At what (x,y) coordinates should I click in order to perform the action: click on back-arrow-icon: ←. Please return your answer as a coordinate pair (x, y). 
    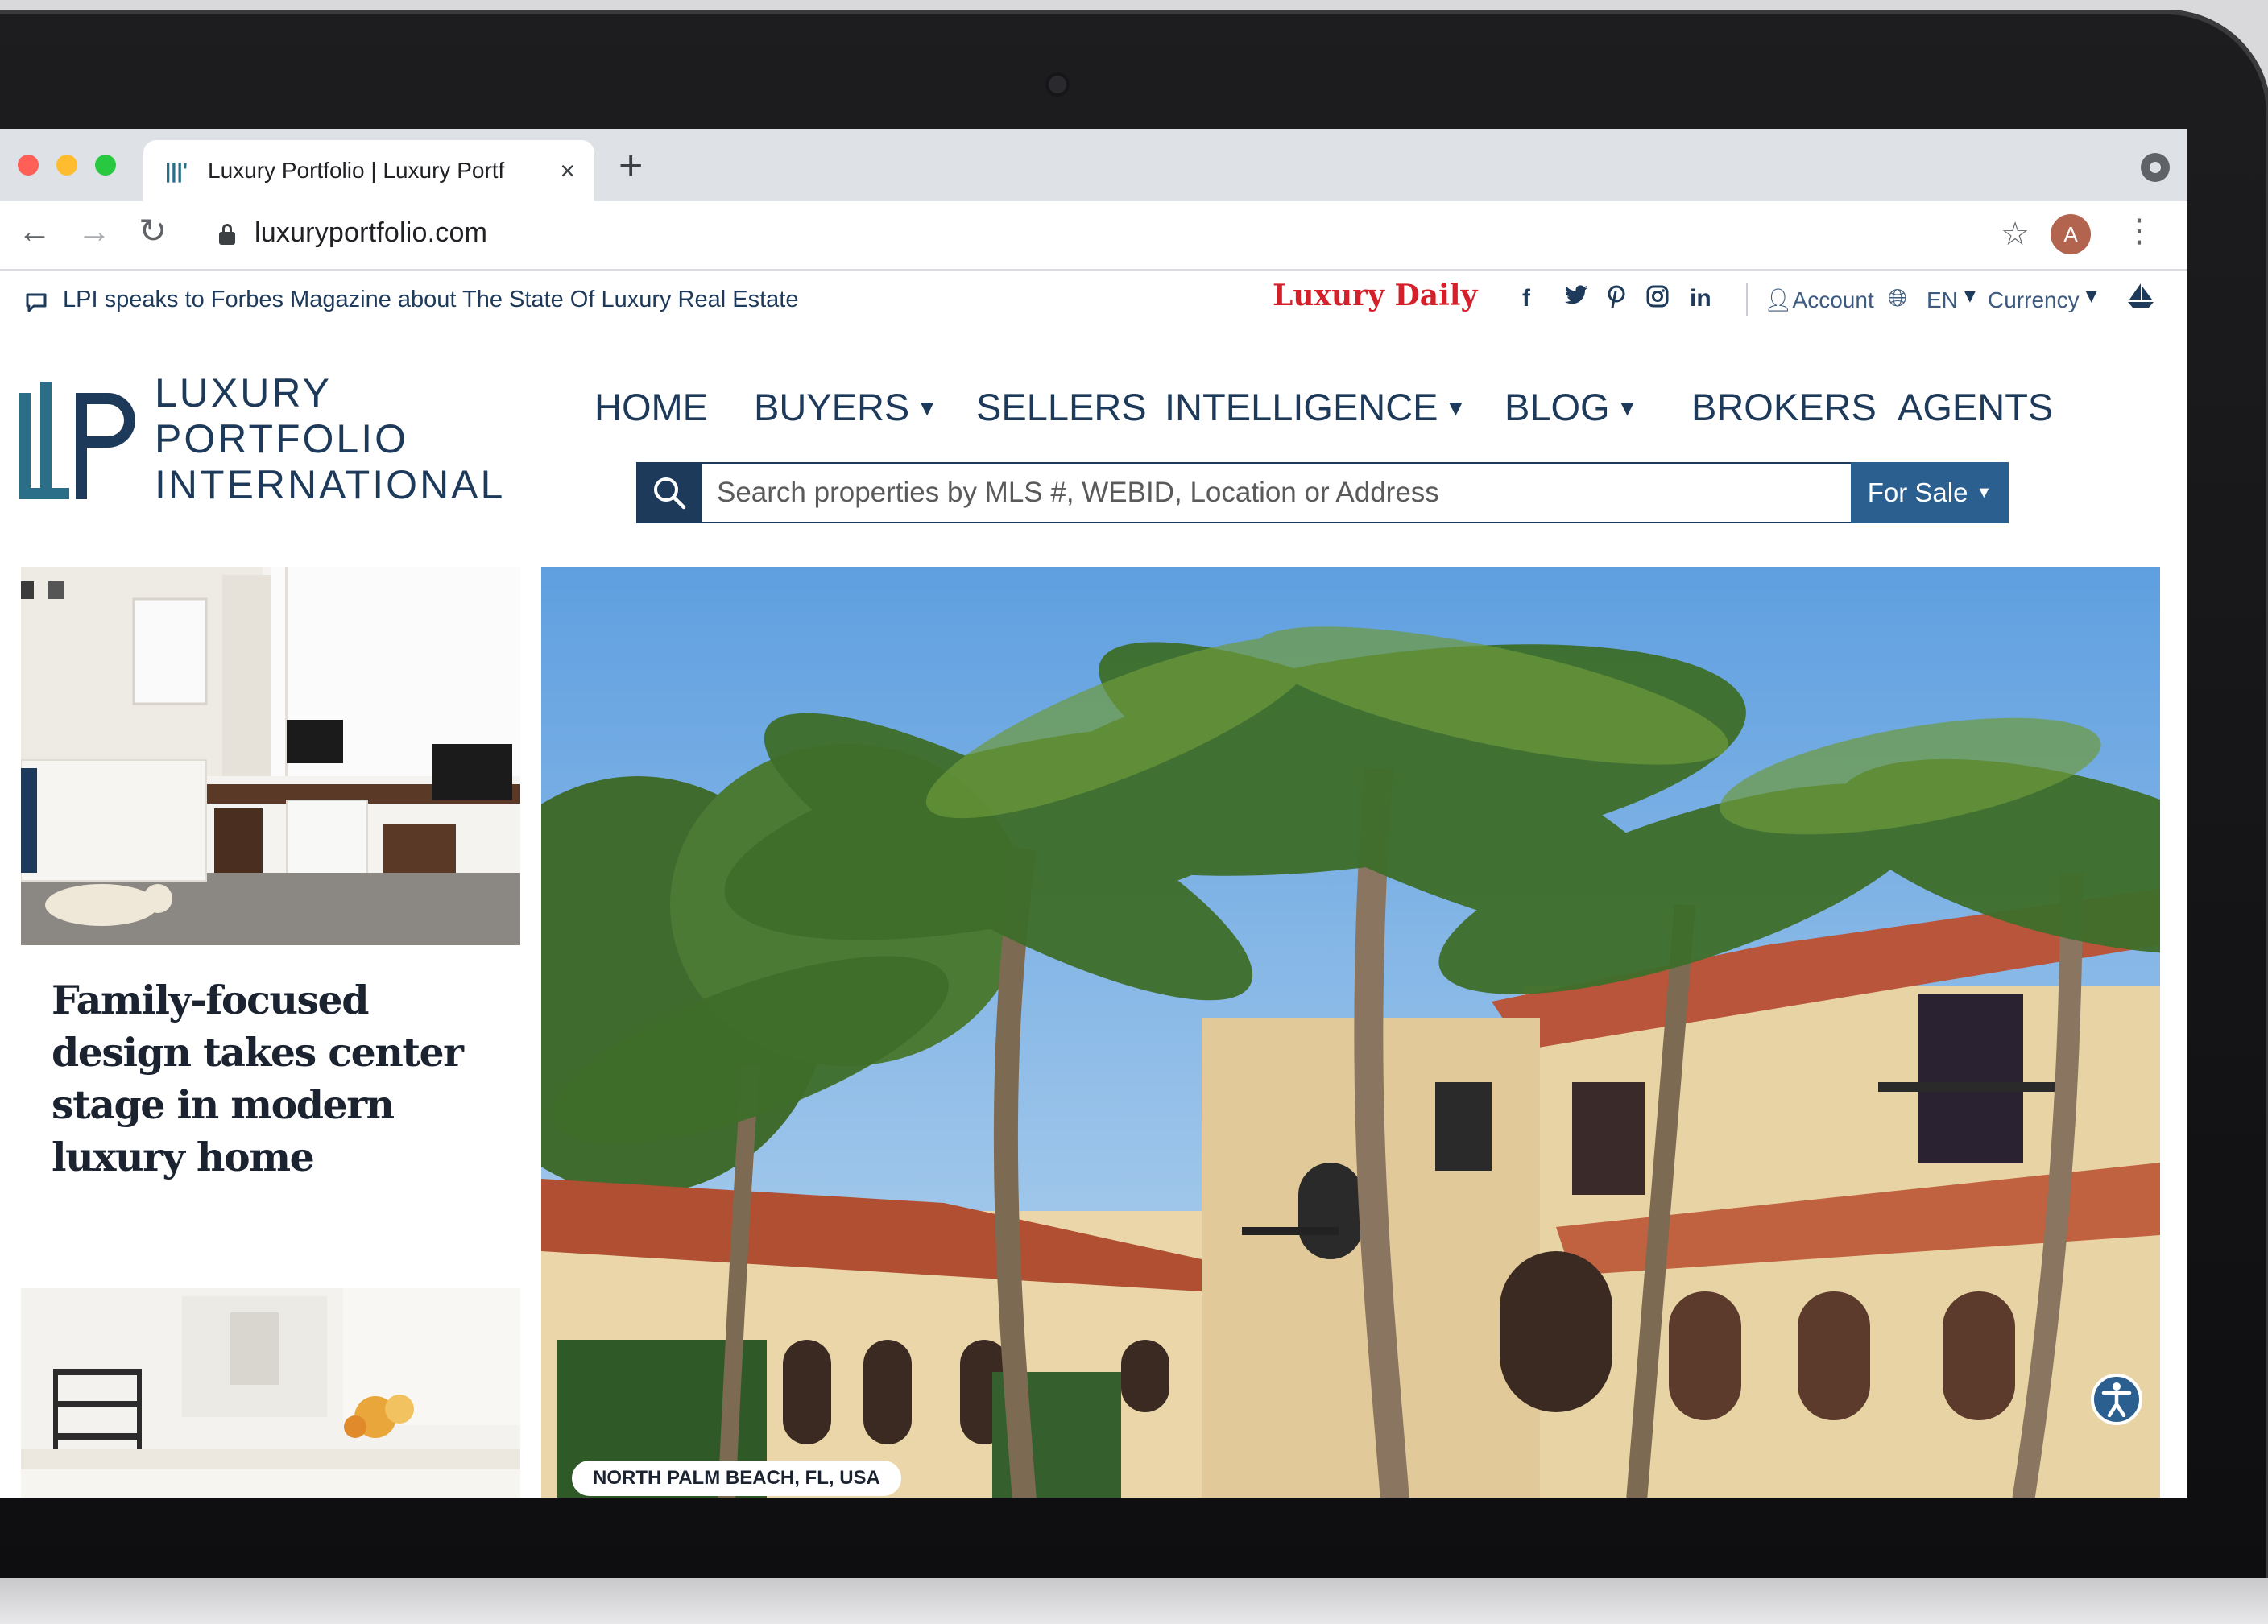
    Looking at the image, I should click on (35, 231).